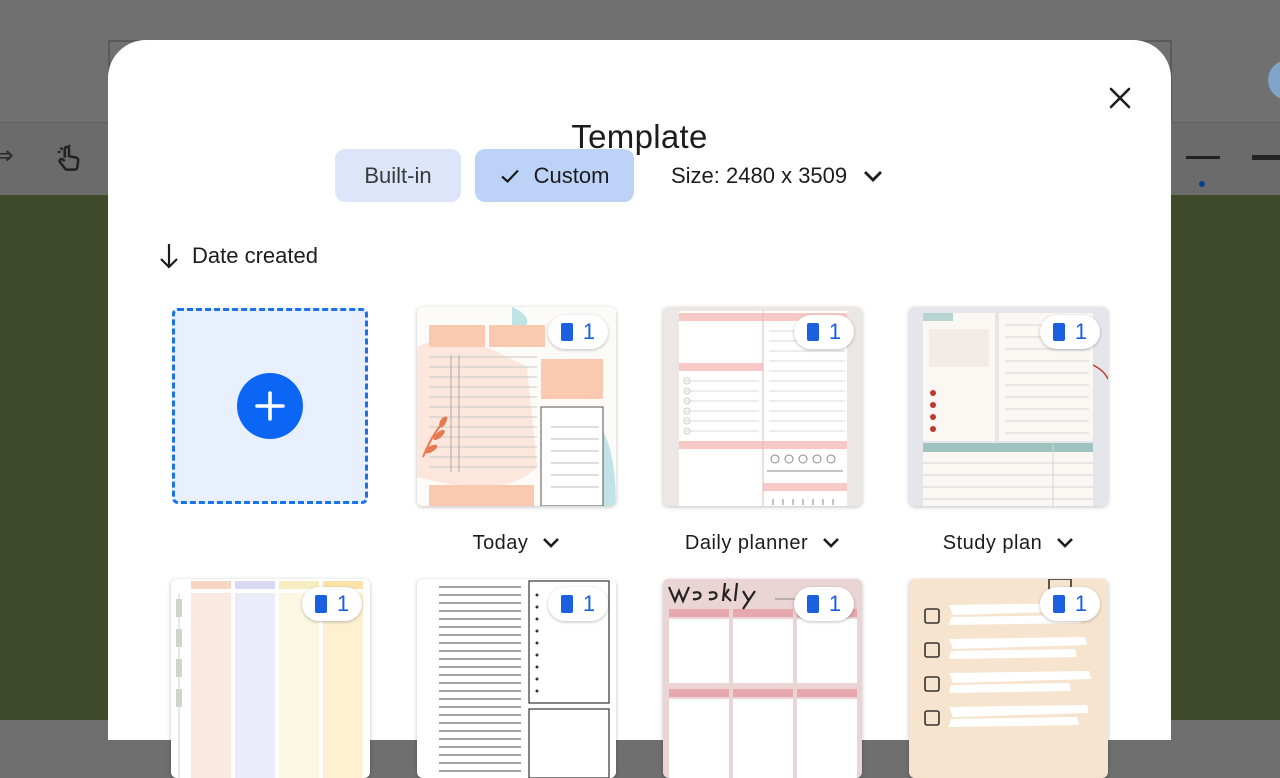 This screenshot has width=1280, height=778. Describe the element at coordinates (762, 406) in the screenshot. I see `template-card-daily-planner: 1` at that location.